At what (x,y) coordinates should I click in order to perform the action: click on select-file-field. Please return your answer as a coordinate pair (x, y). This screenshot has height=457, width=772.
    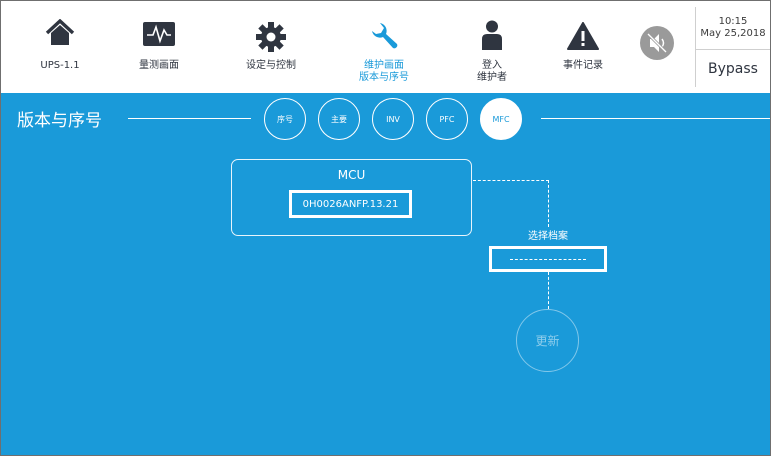
    Looking at the image, I should click on (548, 259).